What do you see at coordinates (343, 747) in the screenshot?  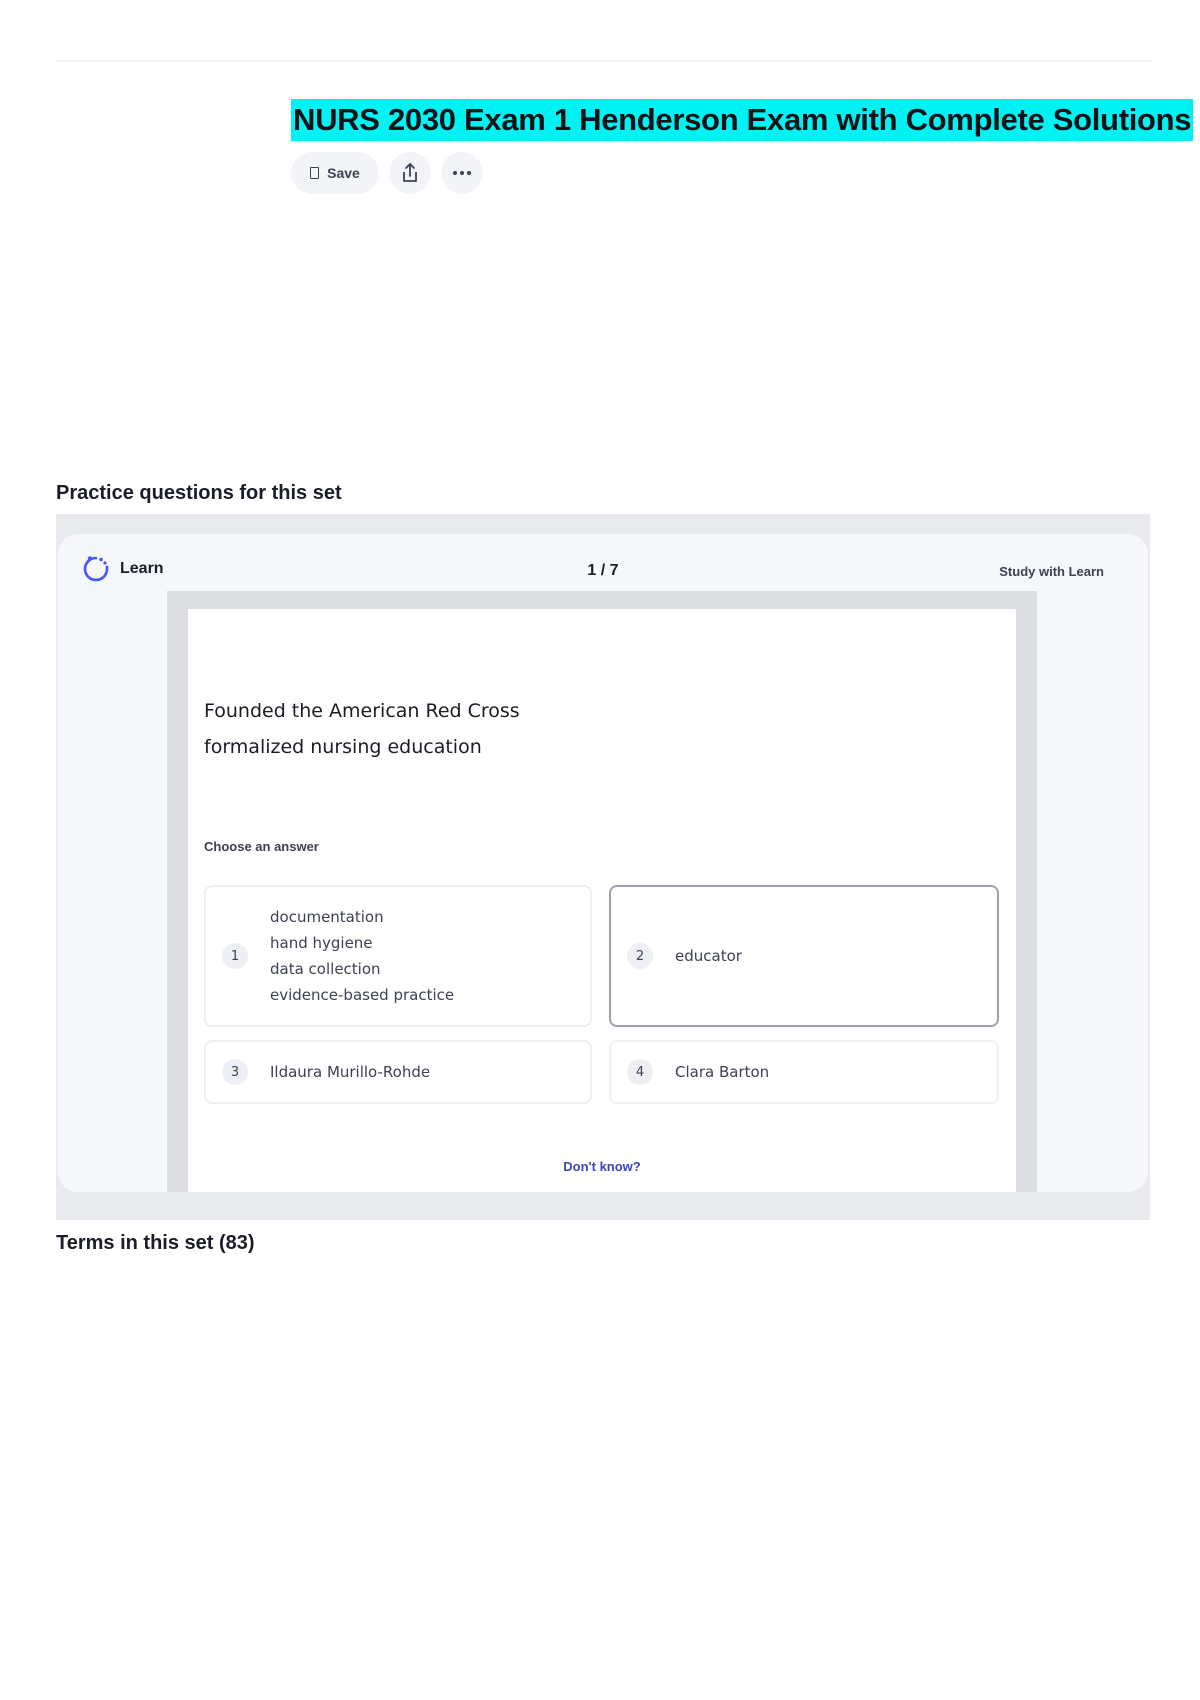 I see `prompt-line: formalized nursing education` at bounding box center [343, 747].